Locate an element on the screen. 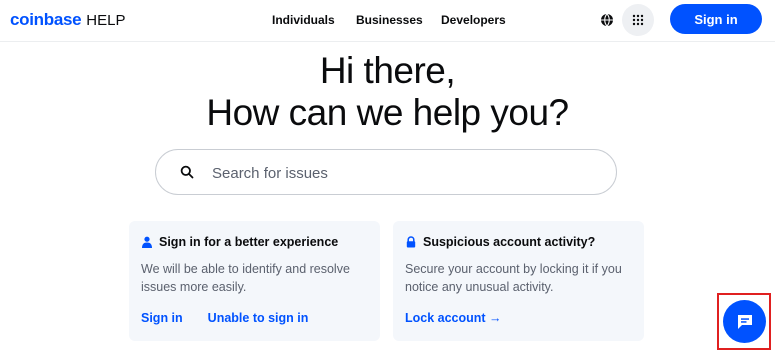  chat-support-button is located at coordinates (744, 321).